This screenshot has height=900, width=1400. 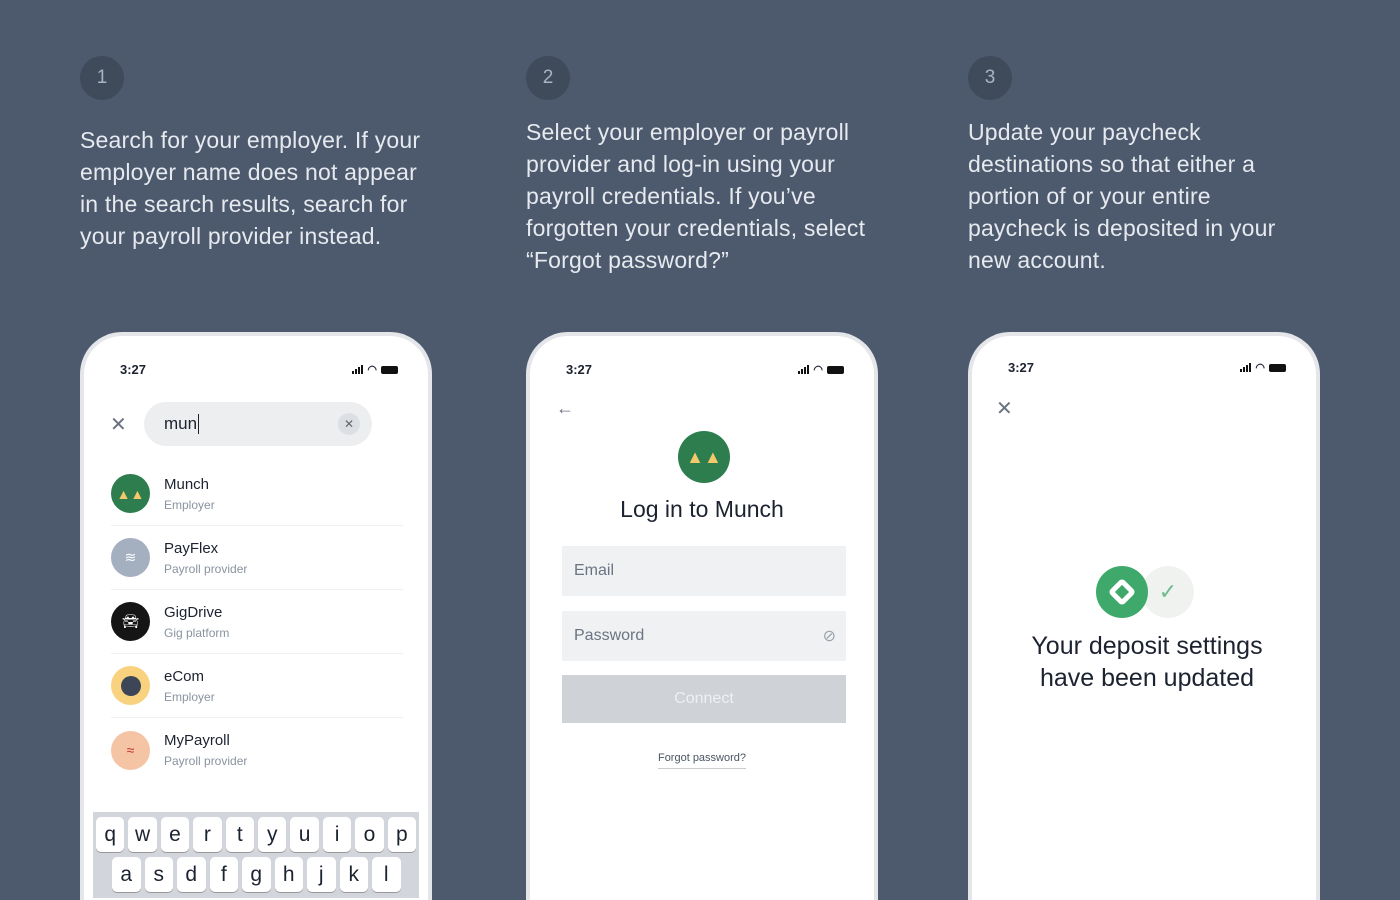 I want to click on key-u: u, so click(x=304, y=834).